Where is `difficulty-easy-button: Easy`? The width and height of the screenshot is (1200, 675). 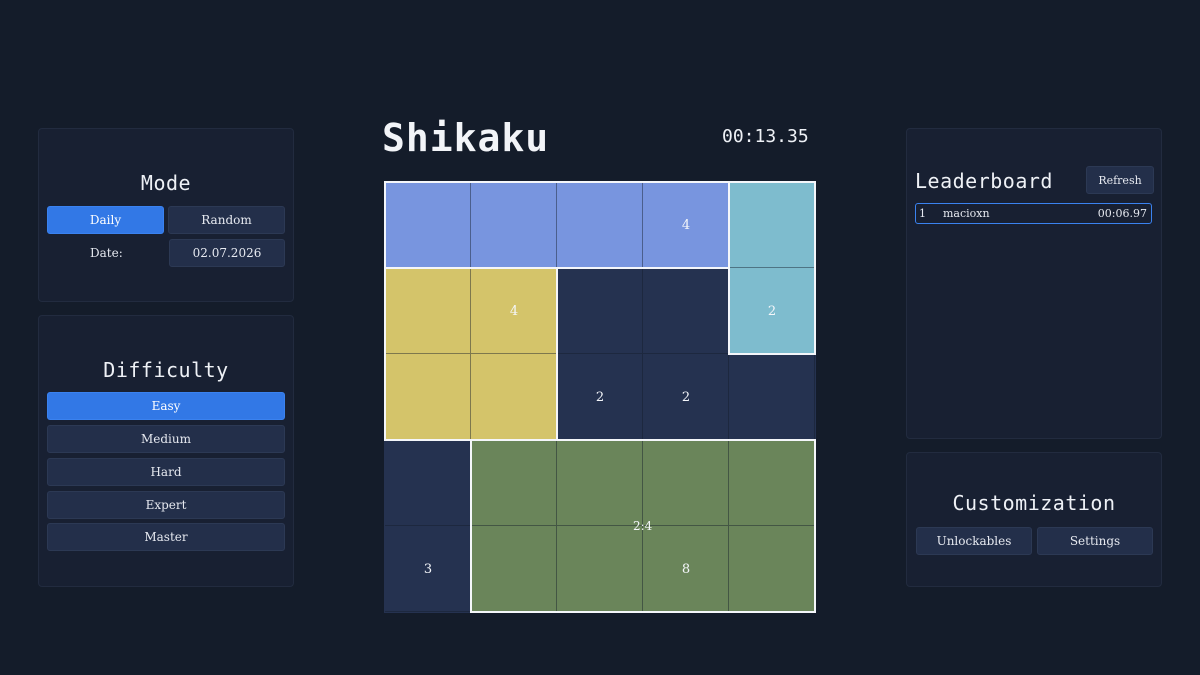
difficulty-easy-button: Easy is located at coordinates (166, 406).